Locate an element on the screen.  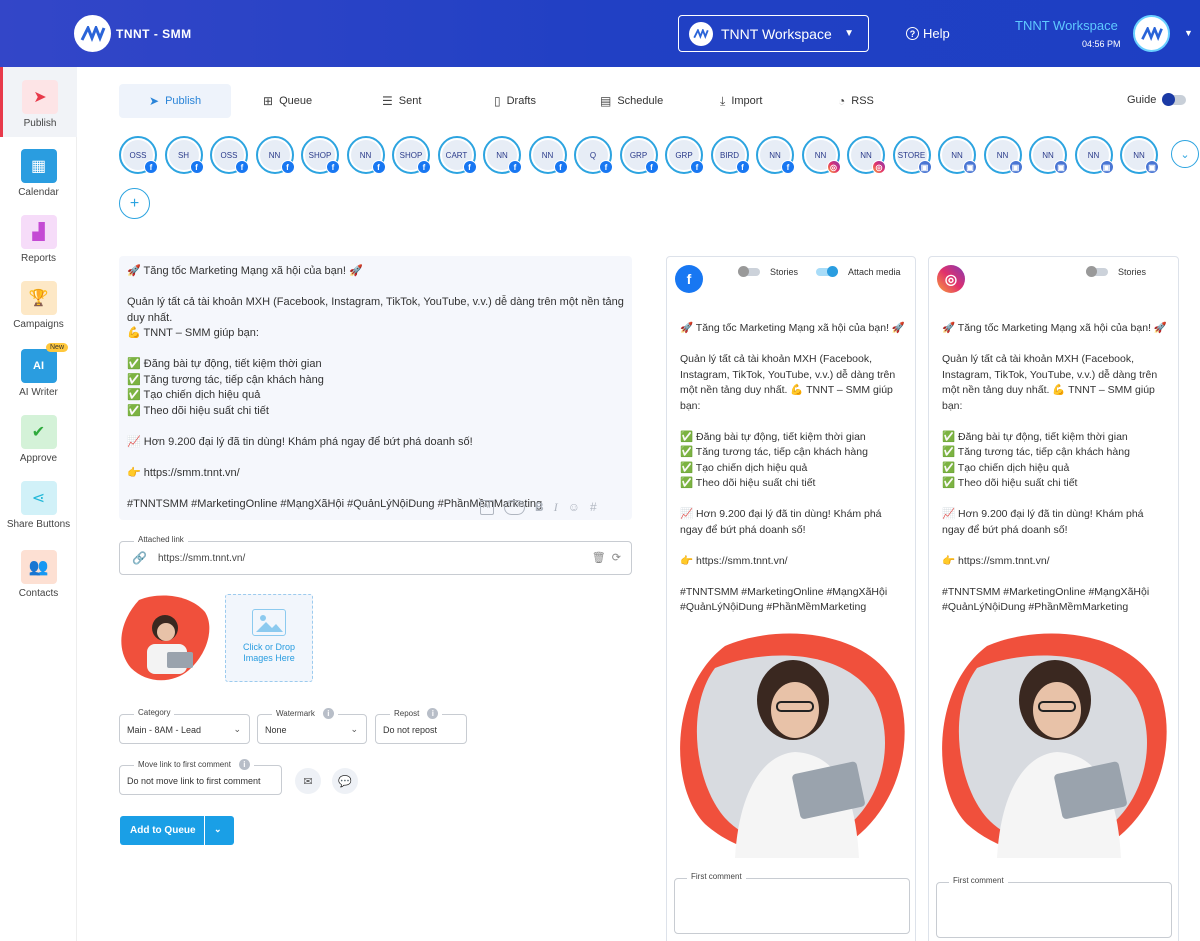
envelope-icon: ✉ is located at coordinates (308, 781).